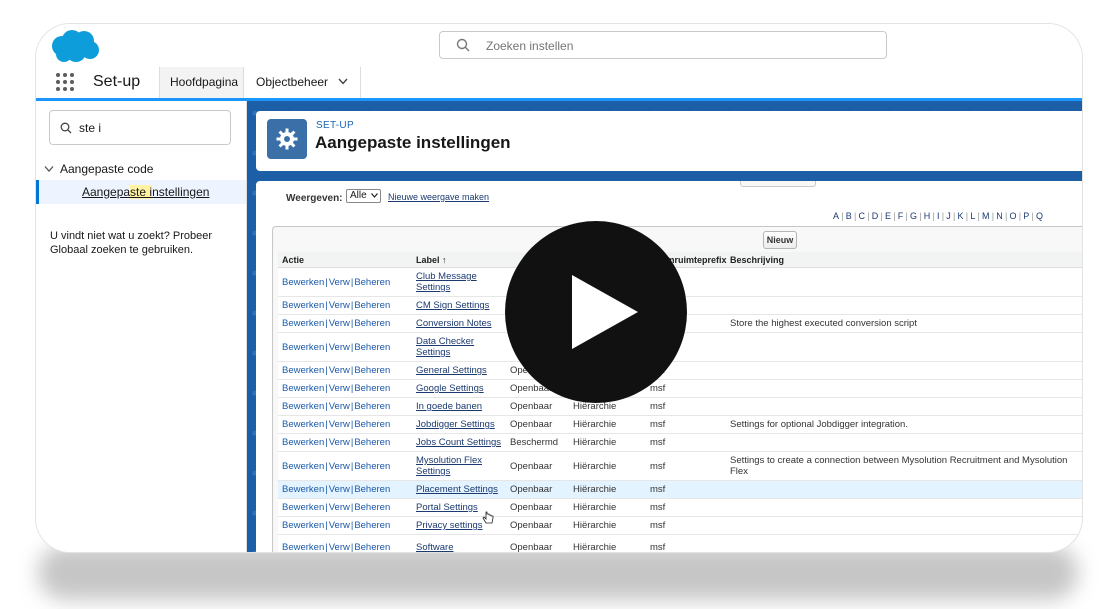 The image size is (1120, 609). Describe the element at coordinates (596, 312) in the screenshot. I see `play-button` at that location.